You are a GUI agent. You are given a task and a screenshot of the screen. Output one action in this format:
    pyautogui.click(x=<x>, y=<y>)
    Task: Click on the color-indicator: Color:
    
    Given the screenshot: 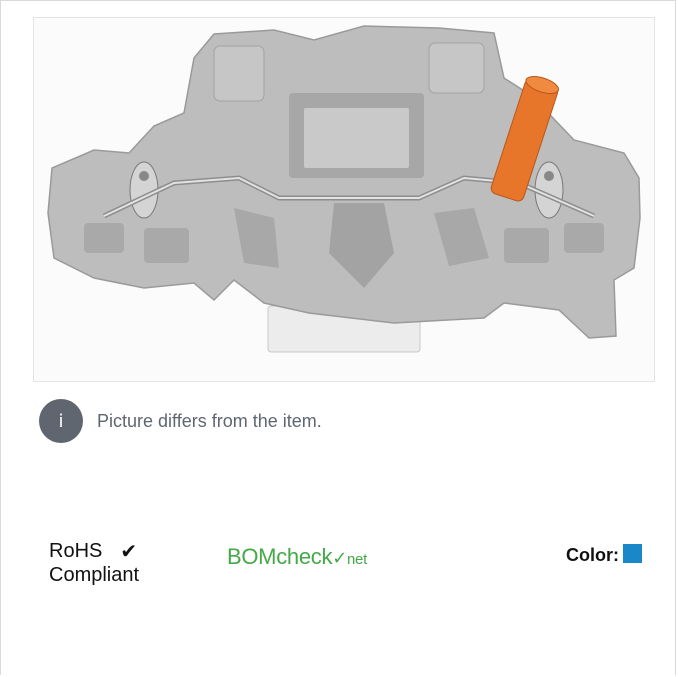 What is the action you would take?
    pyautogui.click(x=604, y=555)
    